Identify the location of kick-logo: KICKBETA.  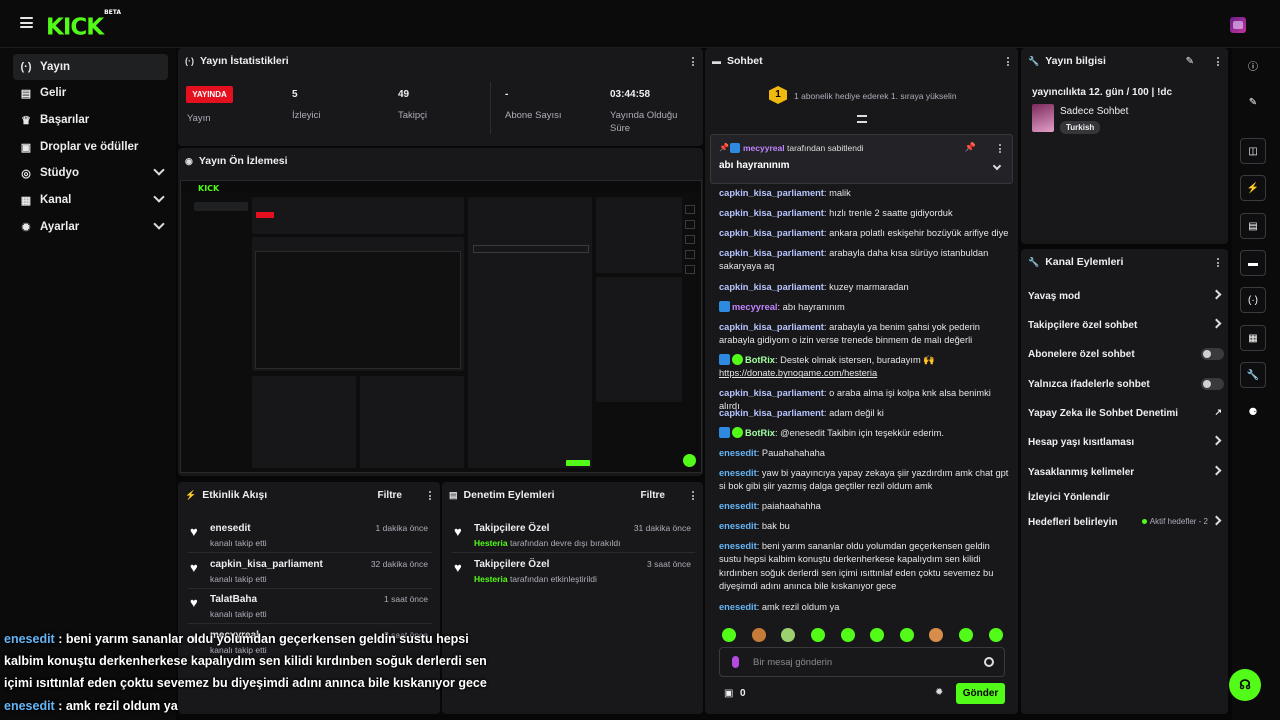
(83, 25).